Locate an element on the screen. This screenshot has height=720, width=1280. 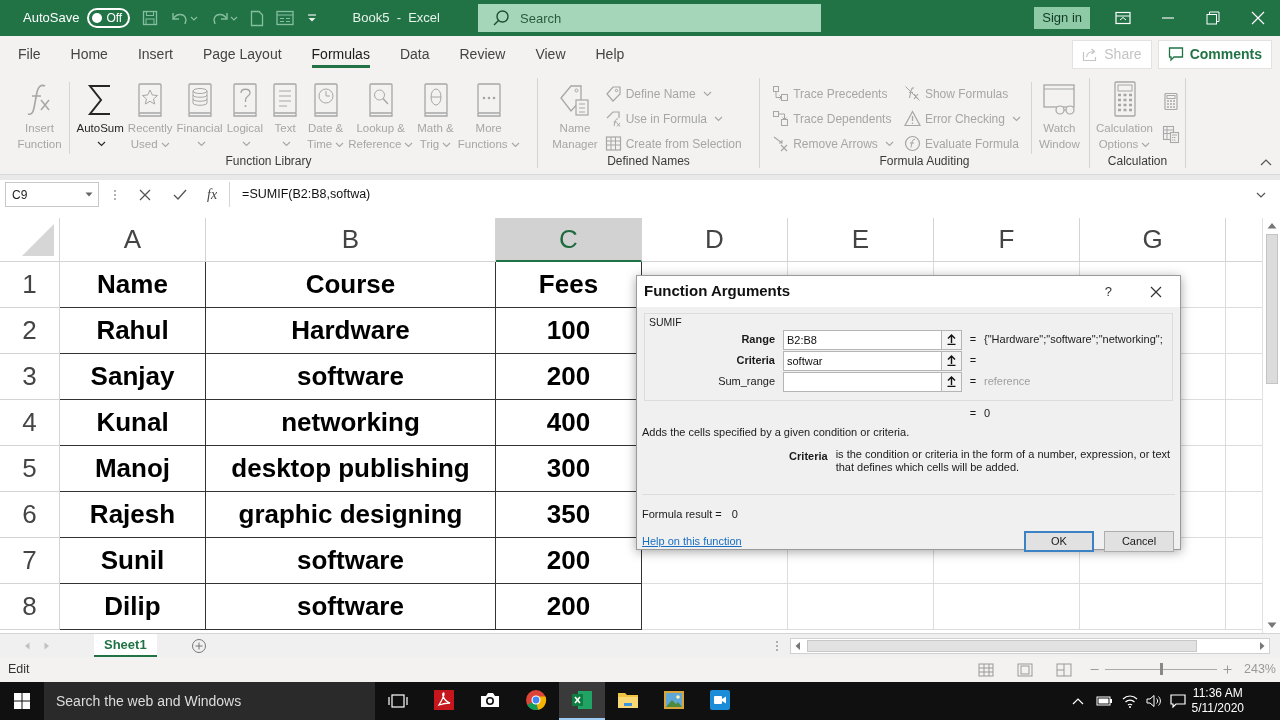
table-cell: graphic designing is located at coordinates (351, 515).